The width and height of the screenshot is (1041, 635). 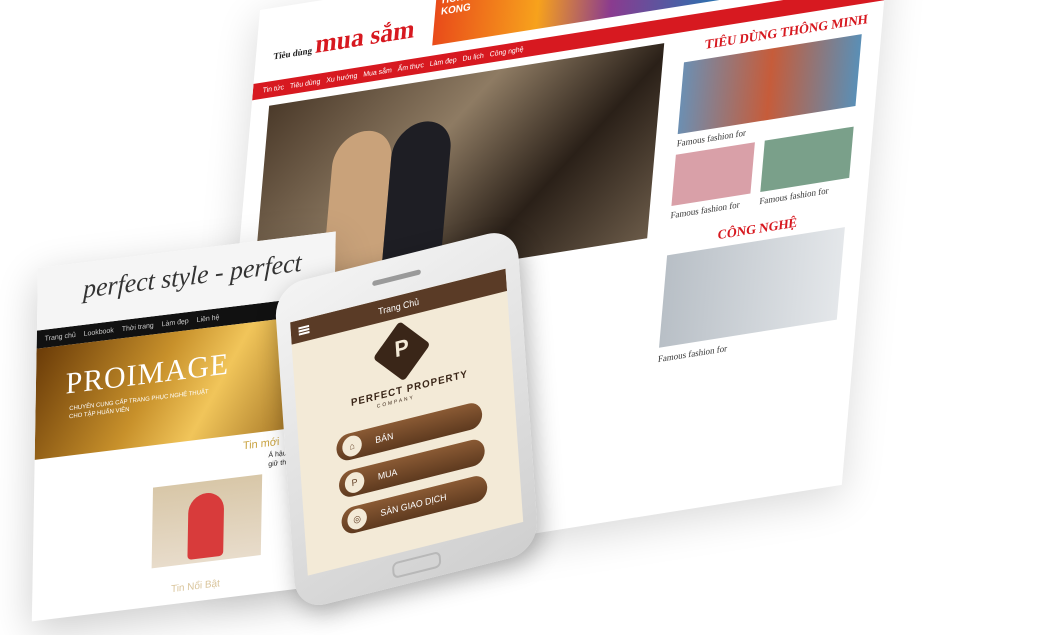 What do you see at coordinates (206, 525) in the screenshot?
I see `model-figure` at bounding box center [206, 525].